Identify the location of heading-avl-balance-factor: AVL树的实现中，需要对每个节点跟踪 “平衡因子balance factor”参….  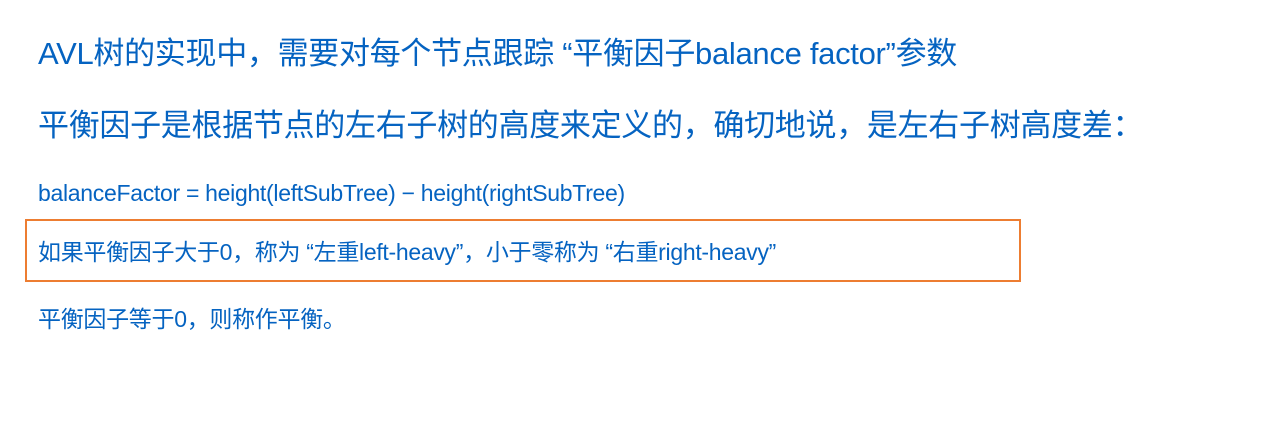
(497, 53).